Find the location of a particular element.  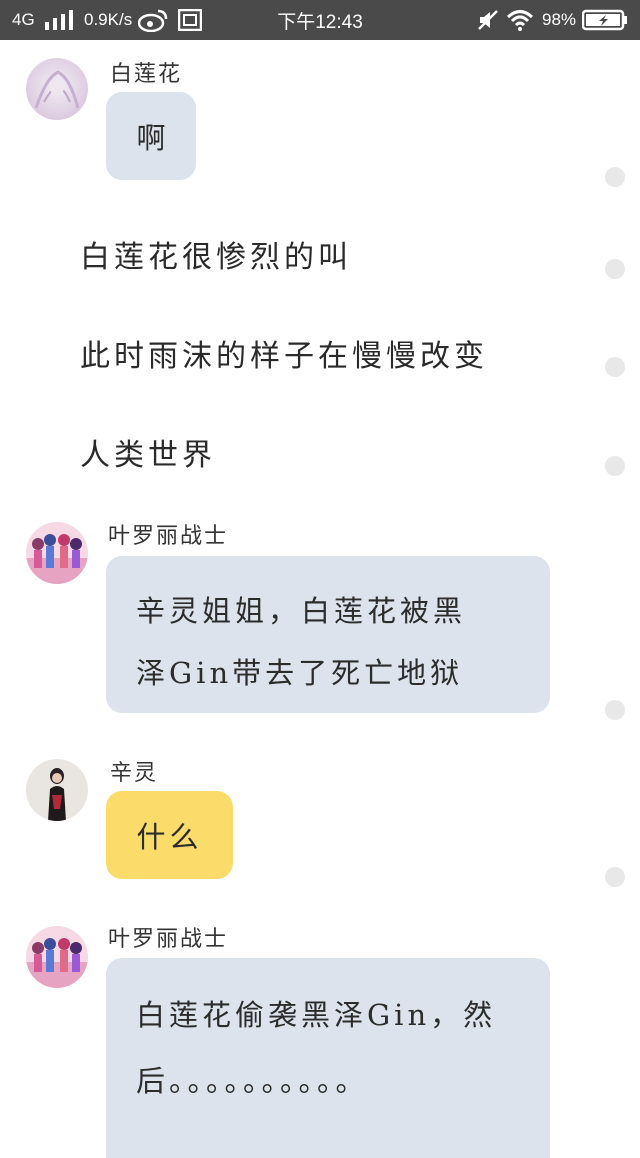

message-text: 什么 is located at coordinates (169, 837).